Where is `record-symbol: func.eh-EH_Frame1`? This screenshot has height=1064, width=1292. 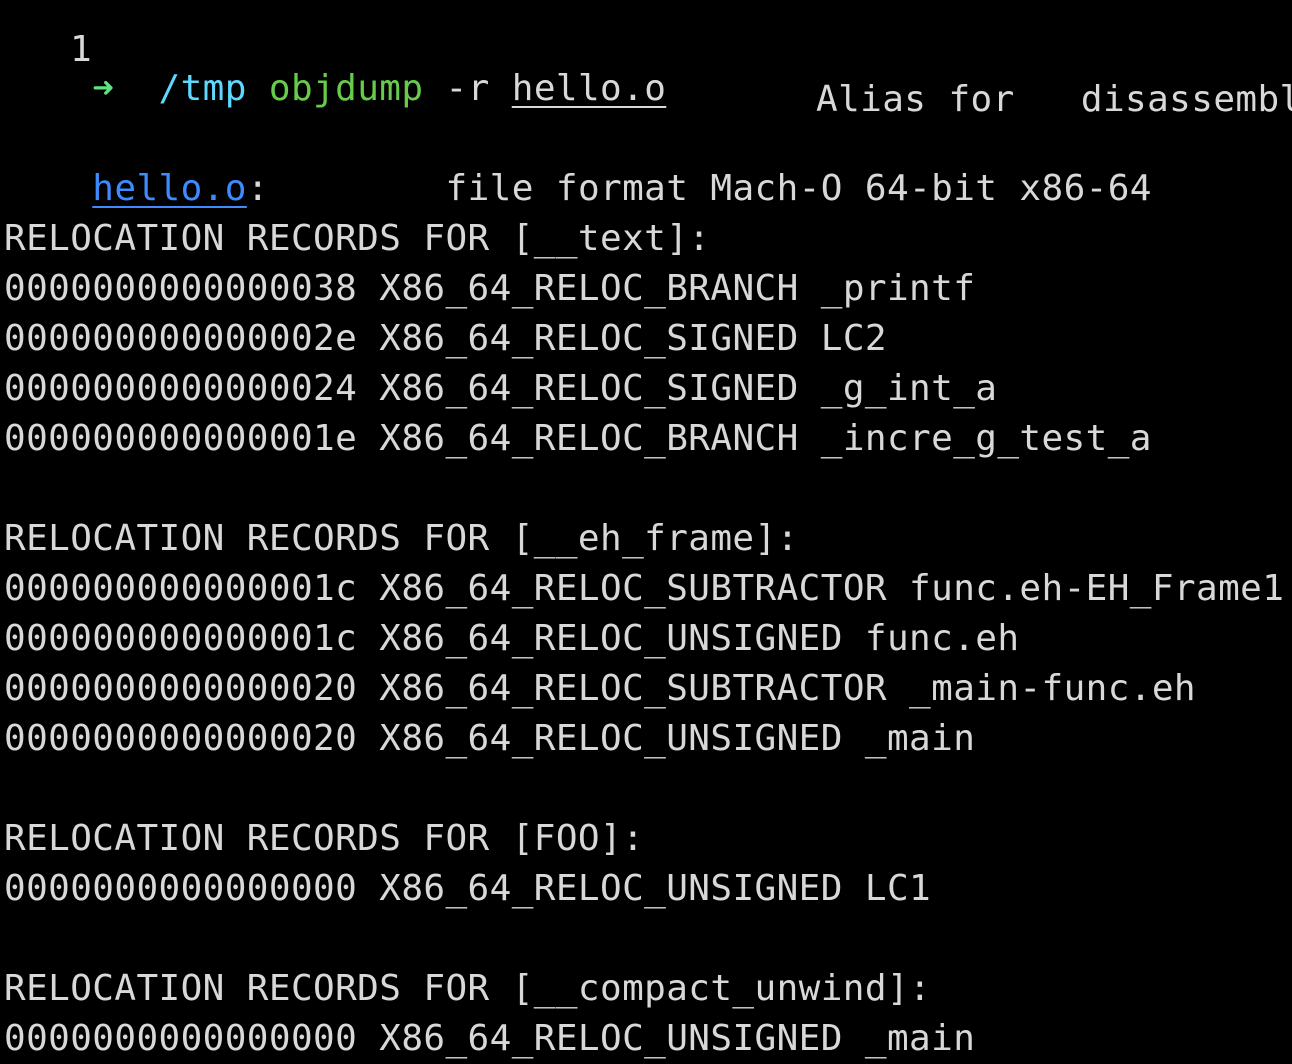 record-symbol: func.eh-EH_Frame1 is located at coordinates (1097, 588).